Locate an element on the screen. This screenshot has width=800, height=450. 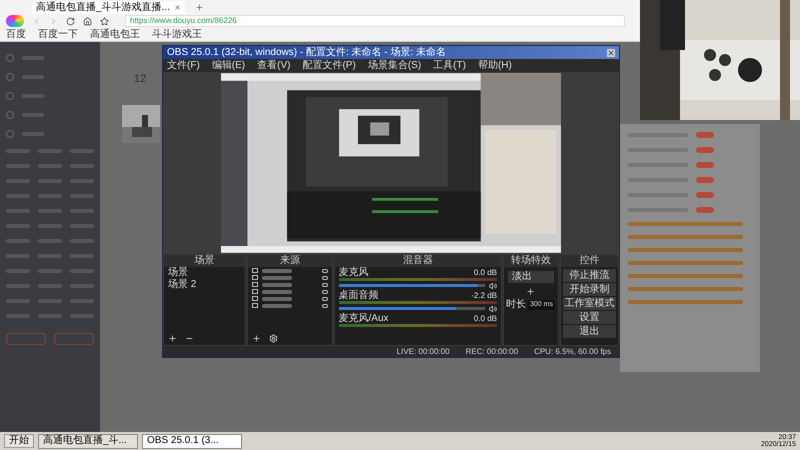
control-button: 工作室模式 is located at coordinates (589, 303).